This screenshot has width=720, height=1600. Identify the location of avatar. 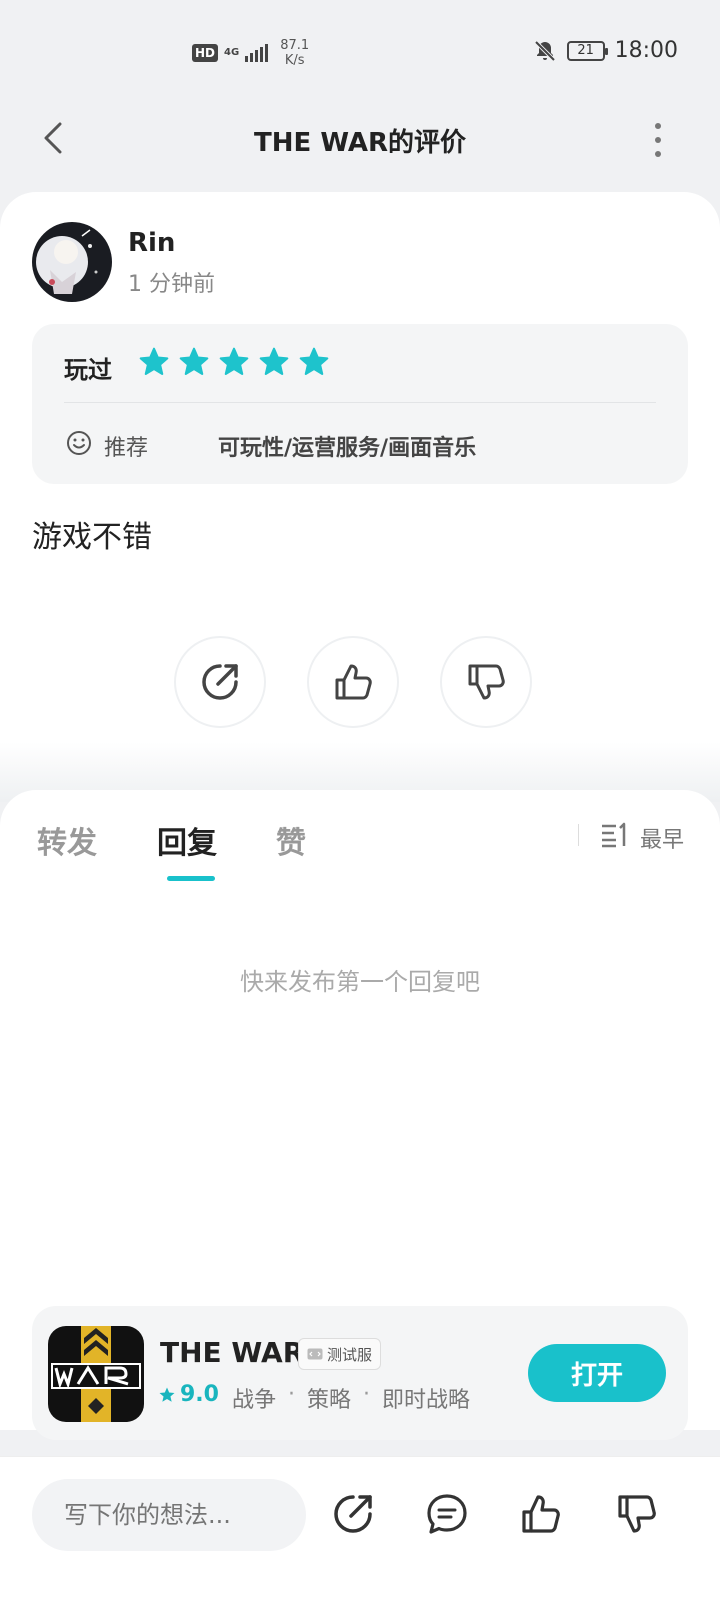
(72, 262).